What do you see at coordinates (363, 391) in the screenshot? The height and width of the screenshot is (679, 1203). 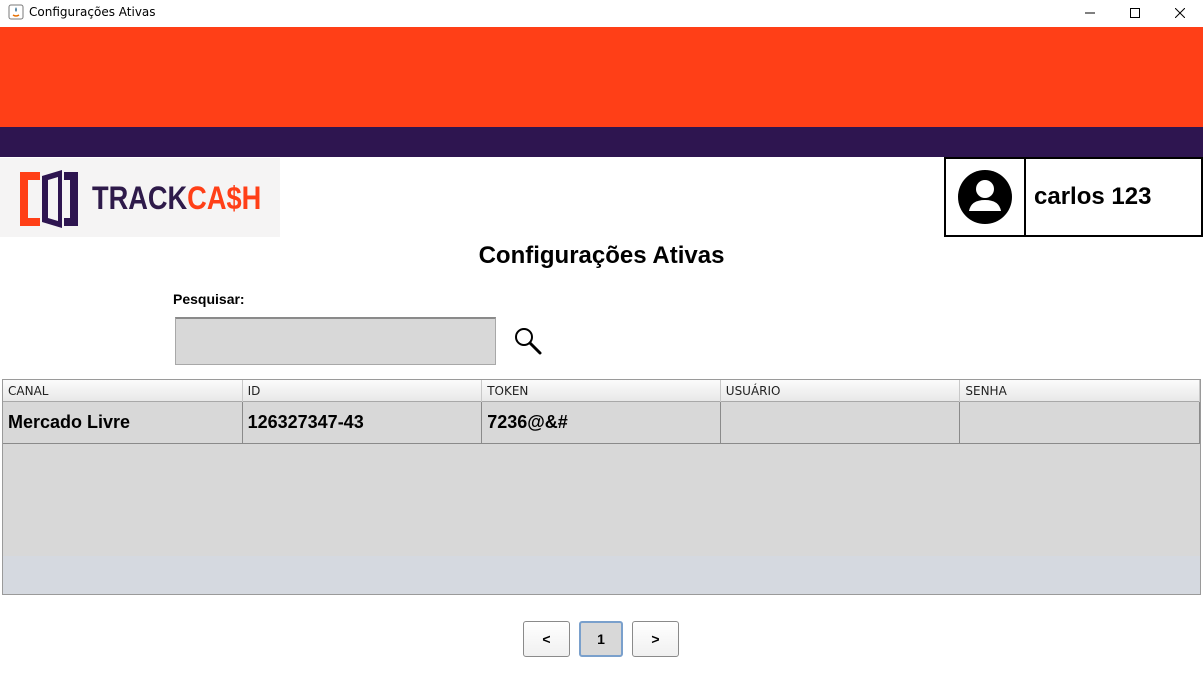 I see `column-header-id: ID` at bounding box center [363, 391].